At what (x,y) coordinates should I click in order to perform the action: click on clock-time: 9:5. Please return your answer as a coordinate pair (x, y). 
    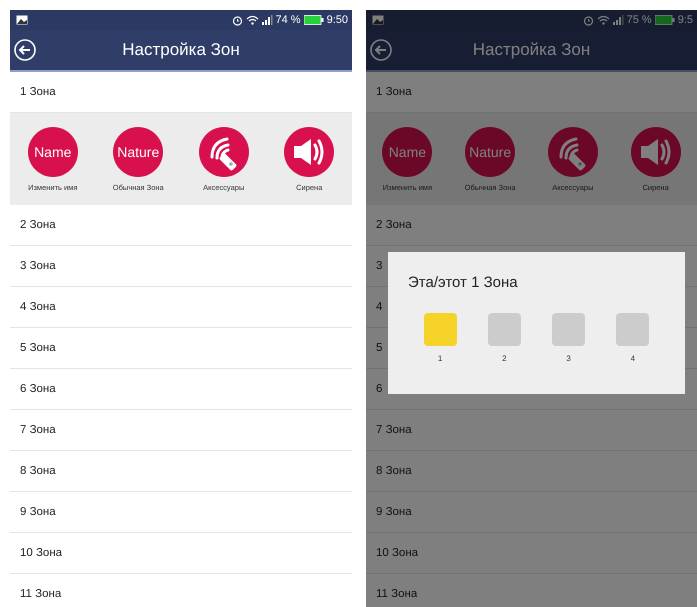
    Looking at the image, I should click on (685, 20).